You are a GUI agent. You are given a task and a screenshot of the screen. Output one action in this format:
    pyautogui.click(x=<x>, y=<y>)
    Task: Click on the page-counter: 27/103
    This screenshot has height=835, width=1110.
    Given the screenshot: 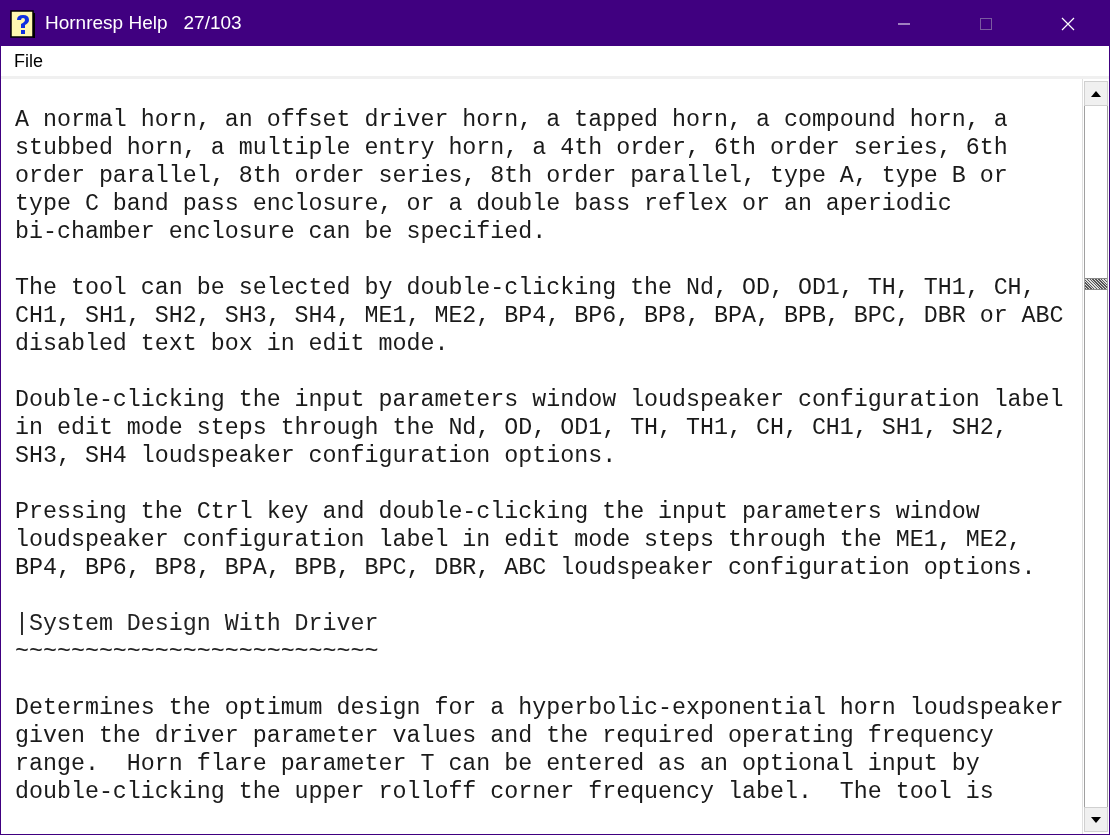 What is the action you would take?
    pyautogui.click(x=212, y=23)
    